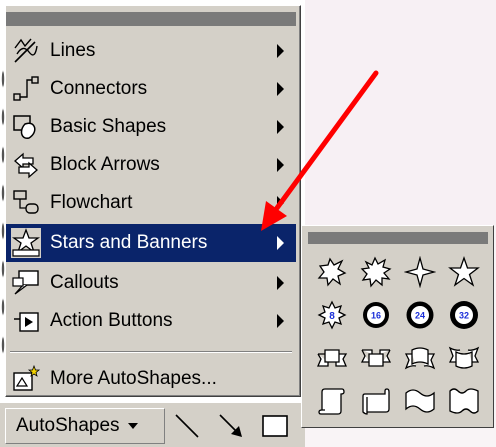 The image size is (496, 447). I want to click on drawing-toolbar: AutoShapes, so click(152, 424).